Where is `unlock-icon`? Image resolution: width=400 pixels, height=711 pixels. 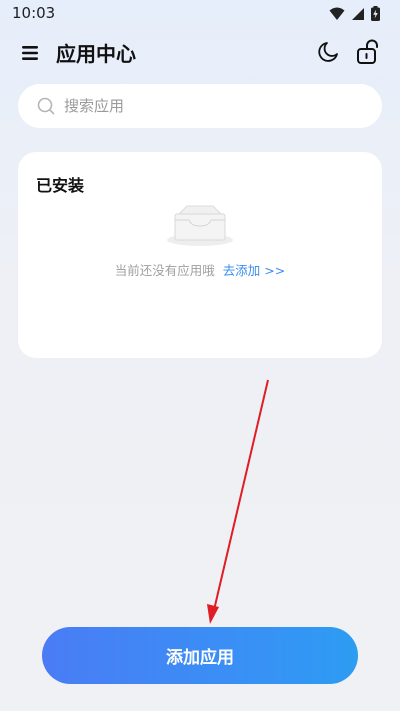
unlock-icon is located at coordinates (368, 52).